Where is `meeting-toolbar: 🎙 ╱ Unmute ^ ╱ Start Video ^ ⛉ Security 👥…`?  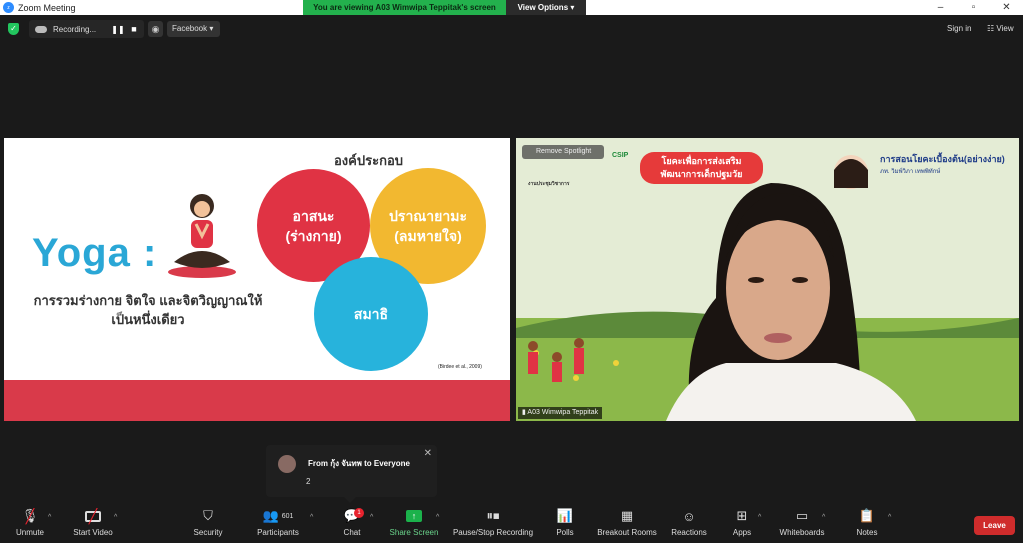 meeting-toolbar: 🎙 ╱ Unmute ^ ╱ Start Video ^ ⛉ Security 👥… is located at coordinates (511, 524).